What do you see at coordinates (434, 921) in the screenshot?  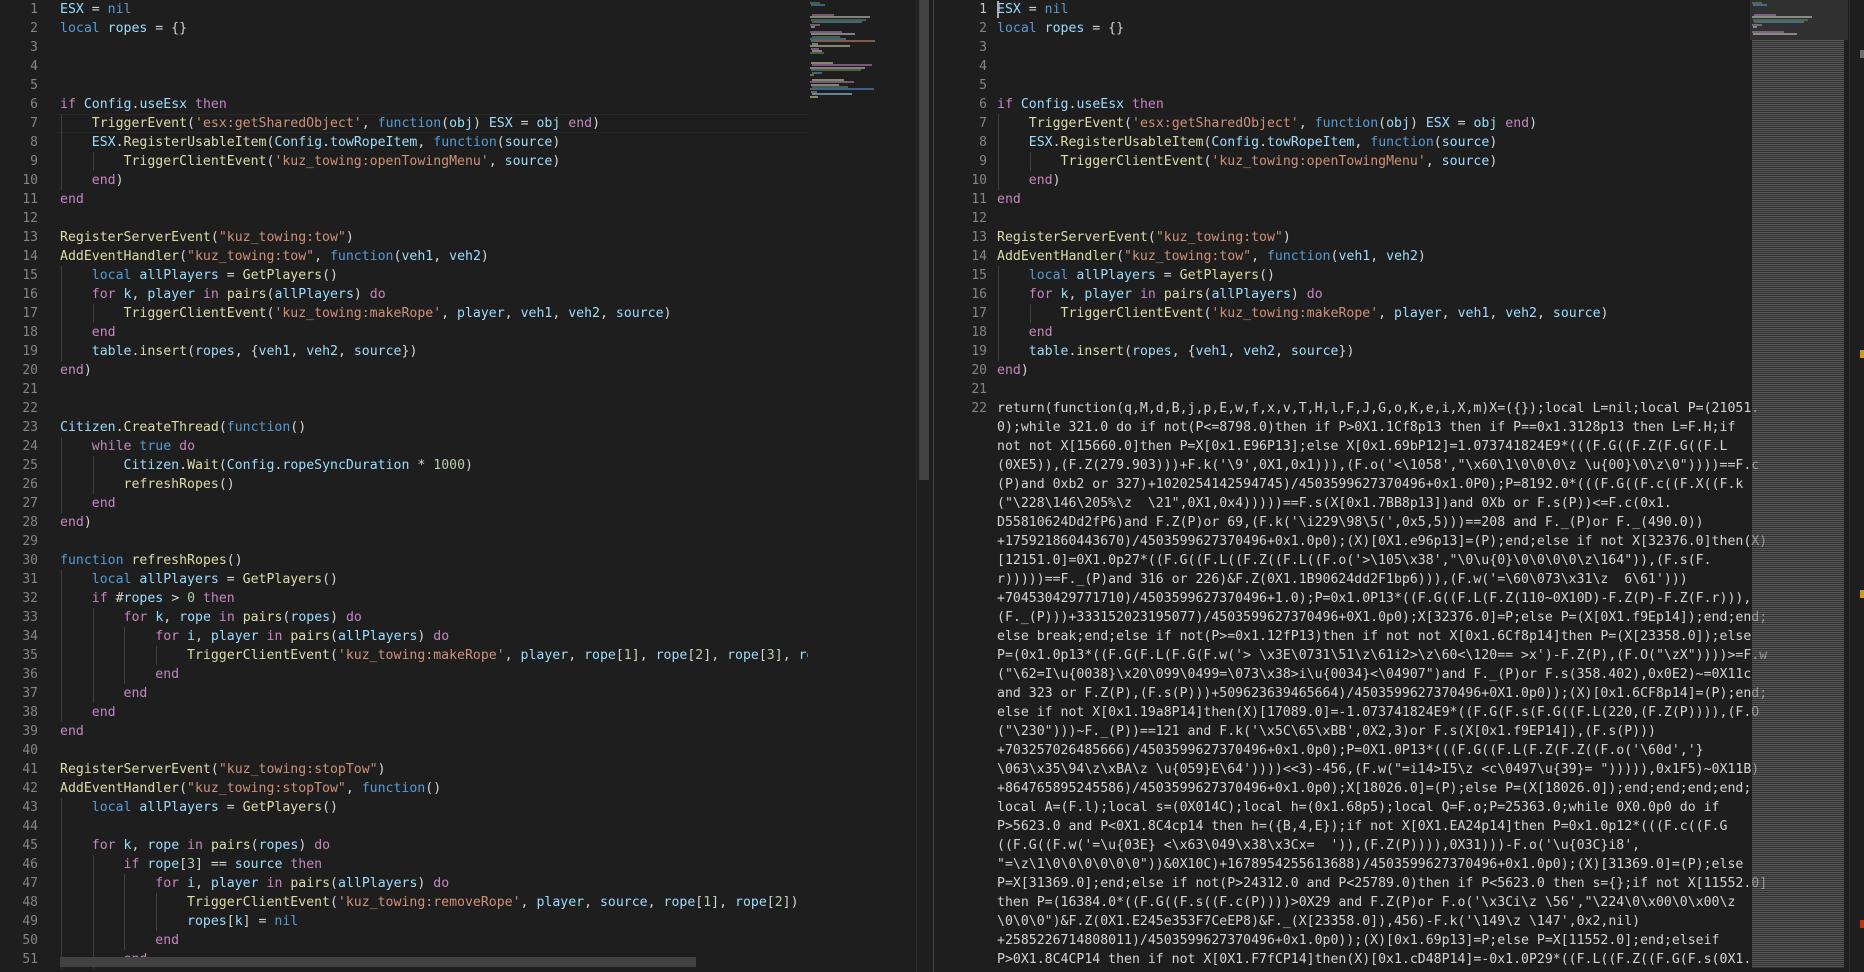 I see `code-line: ropes[k] = nil` at bounding box center [434, 921].